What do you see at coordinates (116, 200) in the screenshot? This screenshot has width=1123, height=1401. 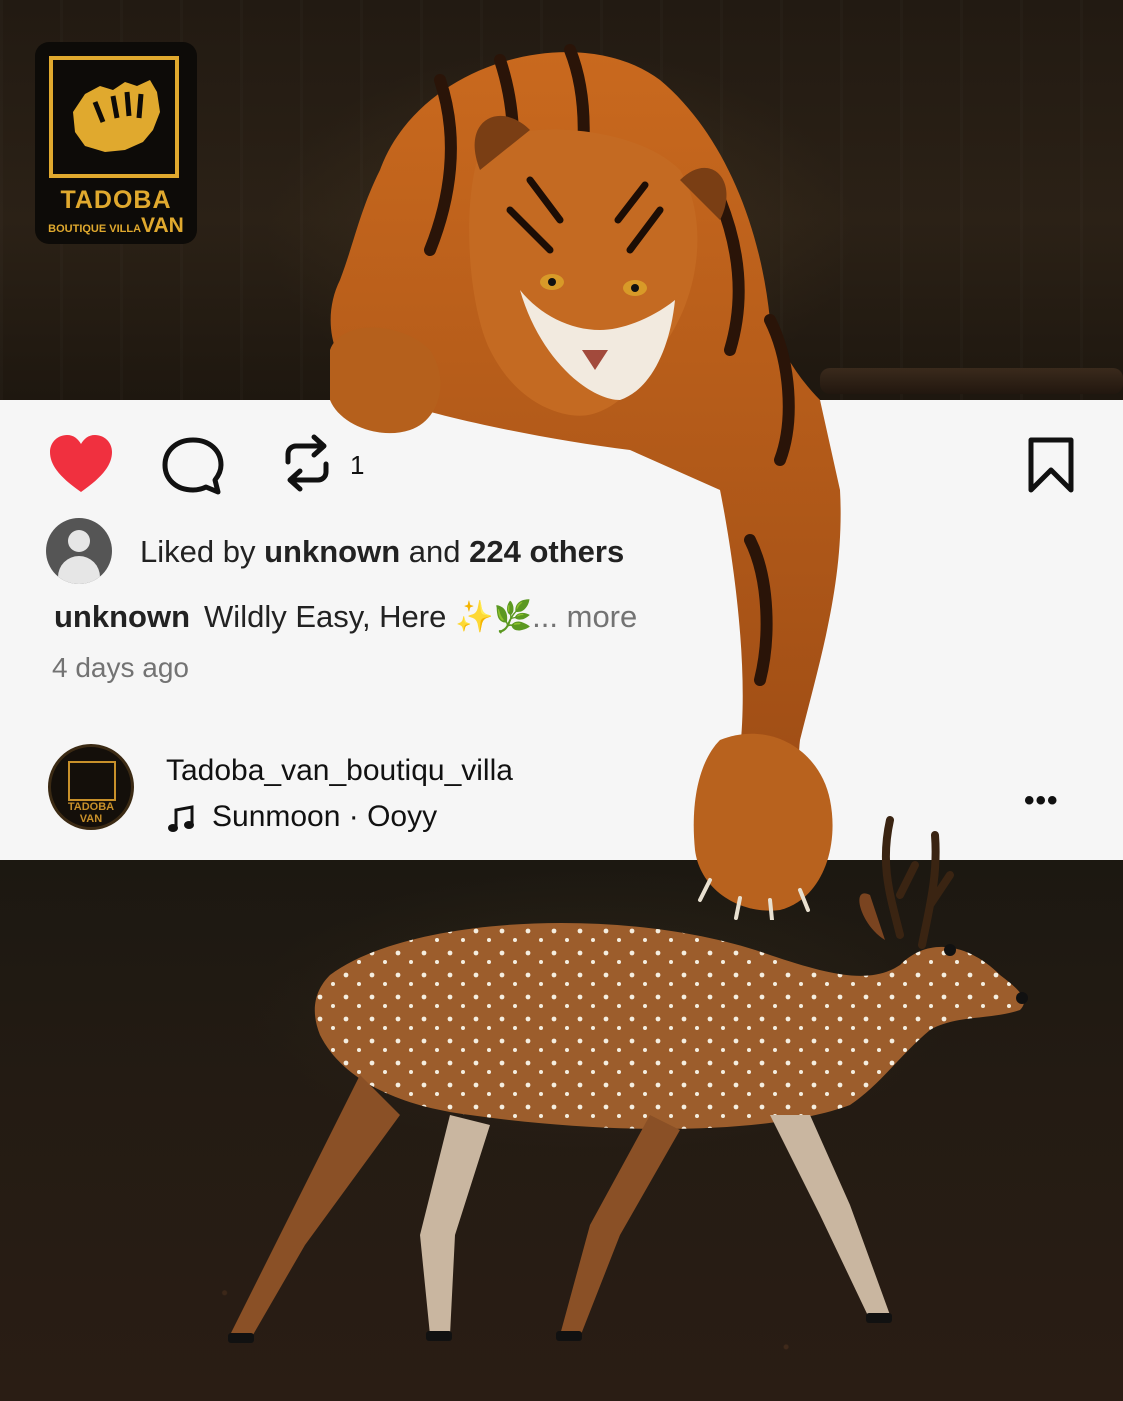 I see `logo-title: TADOBA` at bounding box center [116, 200].